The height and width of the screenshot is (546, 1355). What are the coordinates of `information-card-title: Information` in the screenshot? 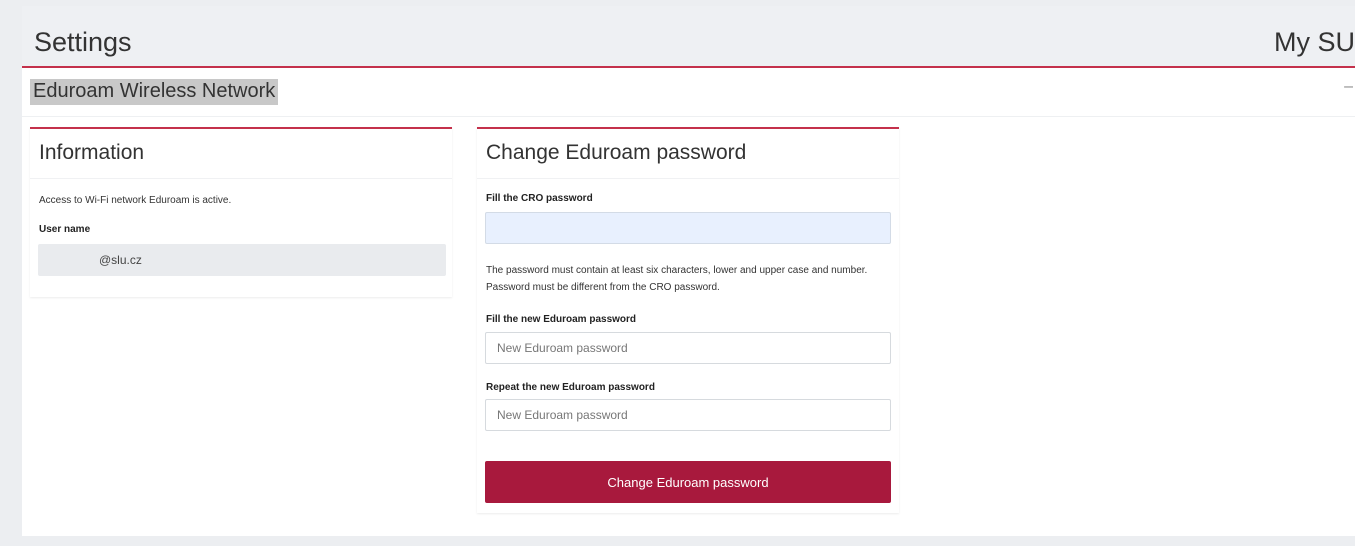 It's located at (92, 152).